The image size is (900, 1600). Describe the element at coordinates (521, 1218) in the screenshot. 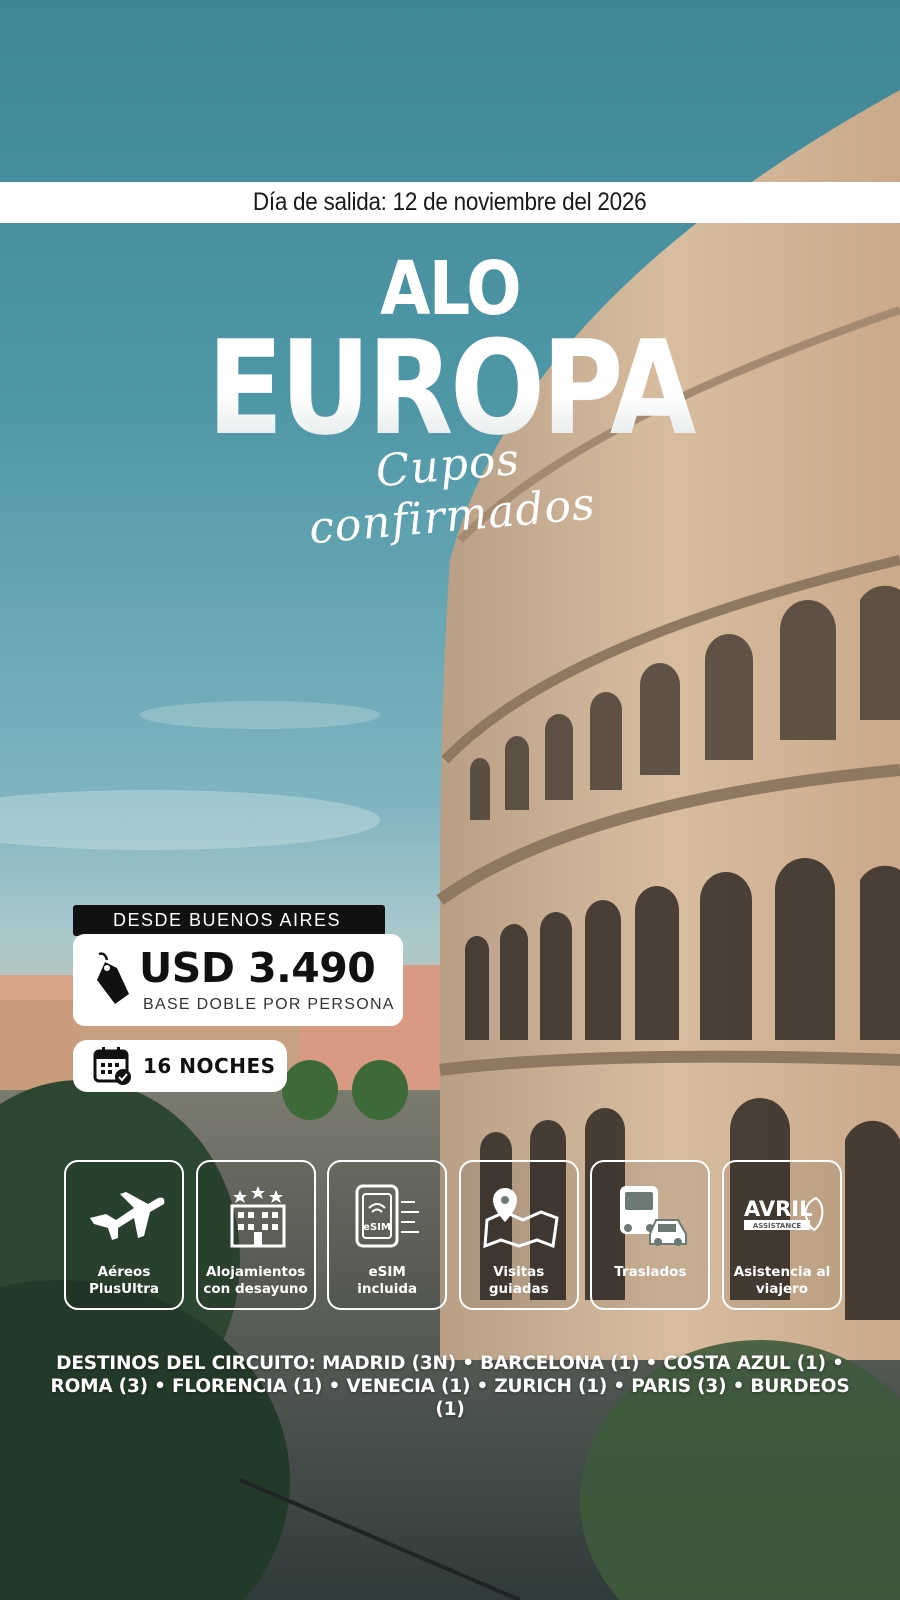

I see `map-pin-icon` at that location.